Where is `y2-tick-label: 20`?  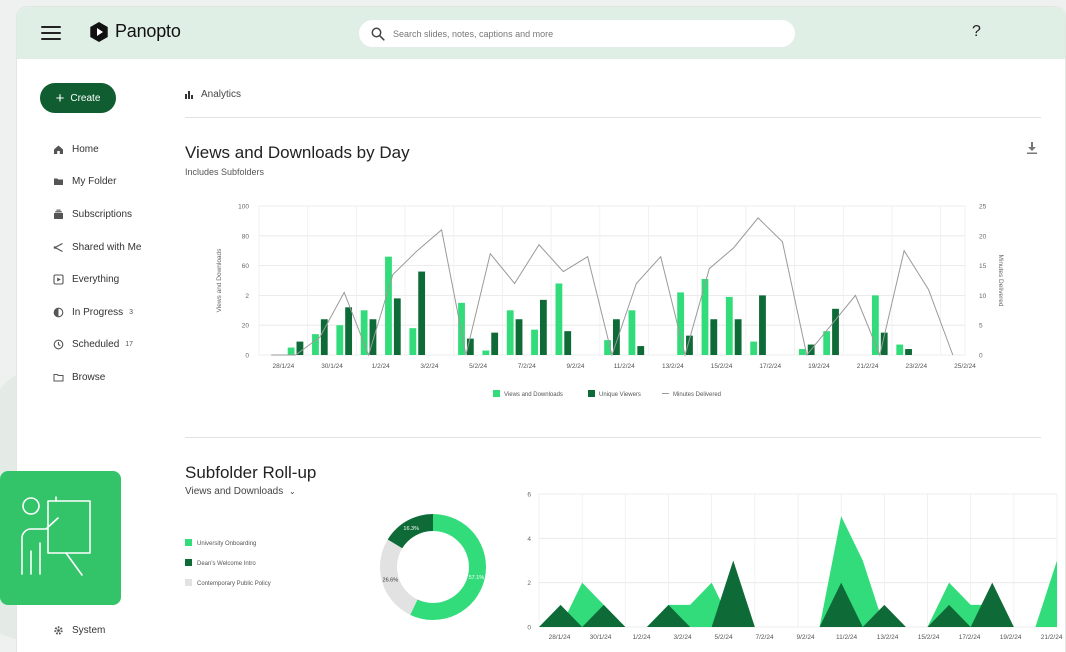
y2-tick-label: 20 is located at coordinates (983, 236).